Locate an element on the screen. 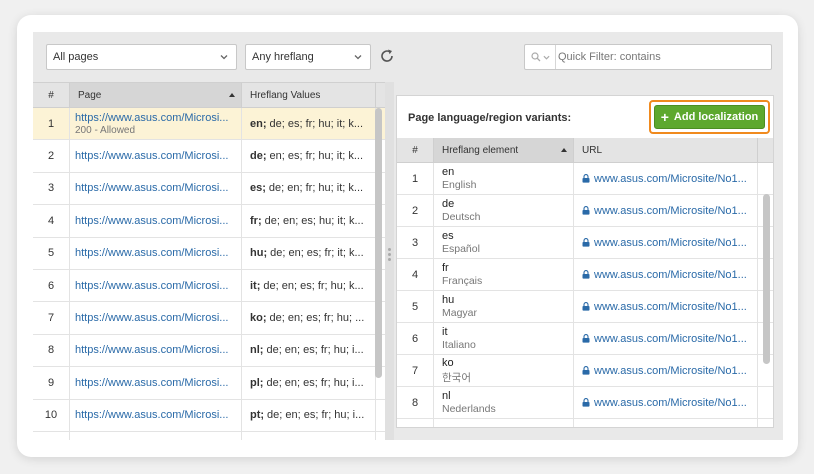  hreflang-element-cell: nl is located at coordinates (504, 423).